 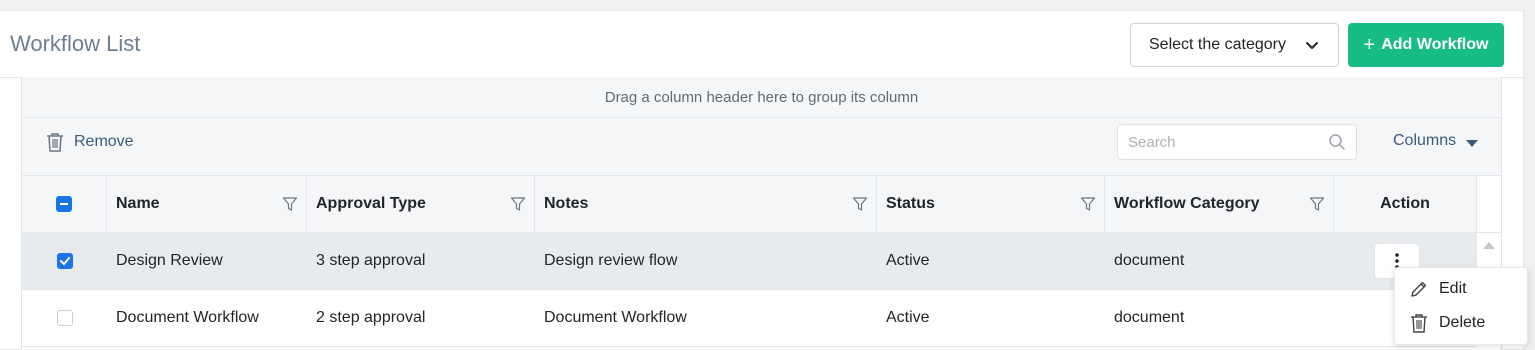 What do you see at coordinates (1489, 204) in the screenshot?
I see `header-scroll-spacer` at bounding box center [1489, 204].